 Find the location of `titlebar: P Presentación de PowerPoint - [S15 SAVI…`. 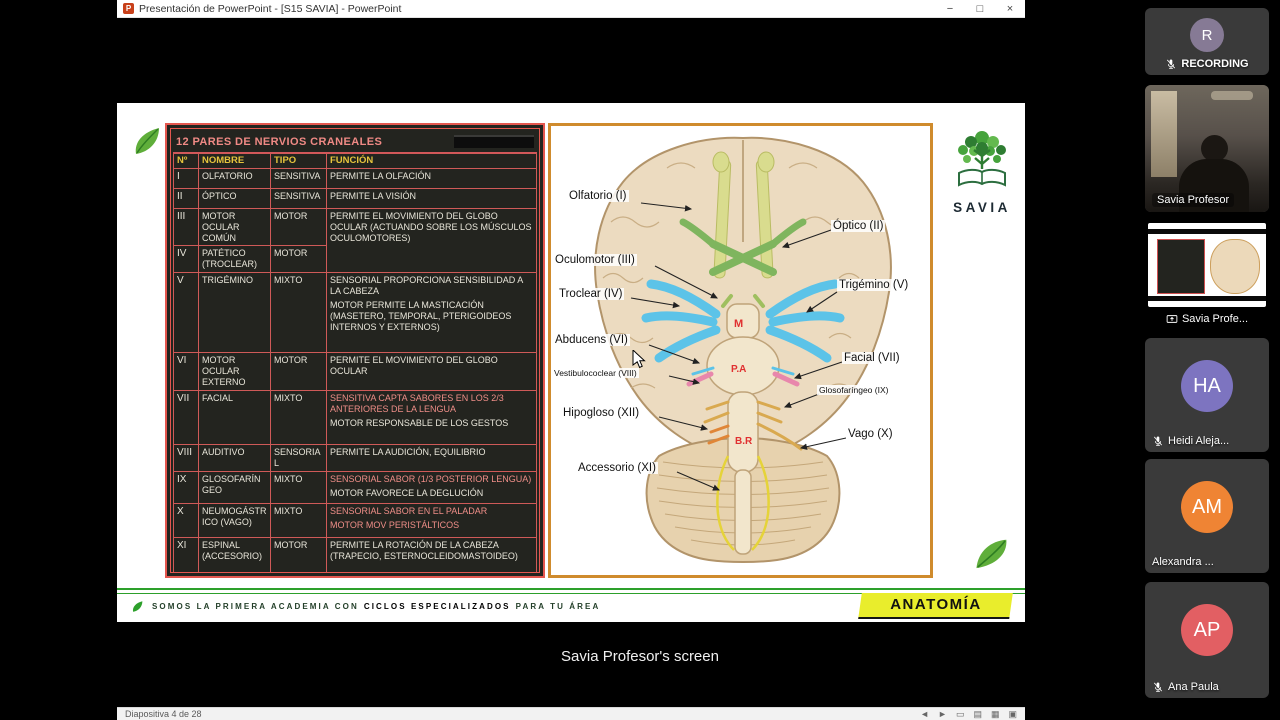

titlebar: P Presentación de PowerPoint - [S15 SAVI… is located at coordinates (571, 9).